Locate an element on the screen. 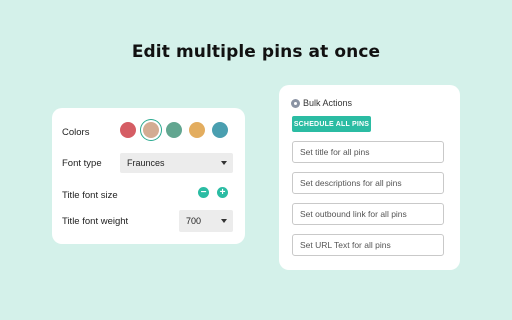 The image size is (512, 320). color-swatch-teal is located at coordinates (220, 130).